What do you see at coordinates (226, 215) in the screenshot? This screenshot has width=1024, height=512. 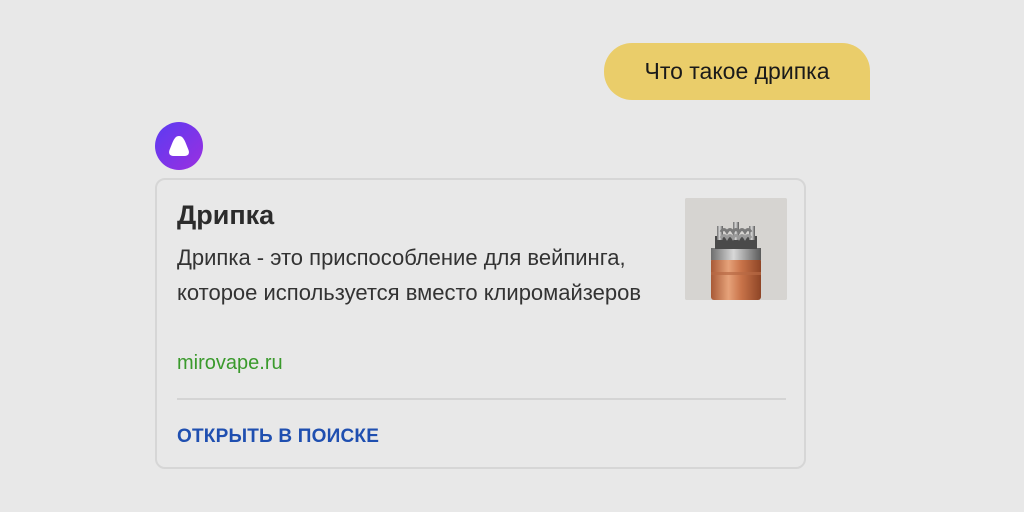 I see `card-title: Дрипка` at bounding box center [226, 215].